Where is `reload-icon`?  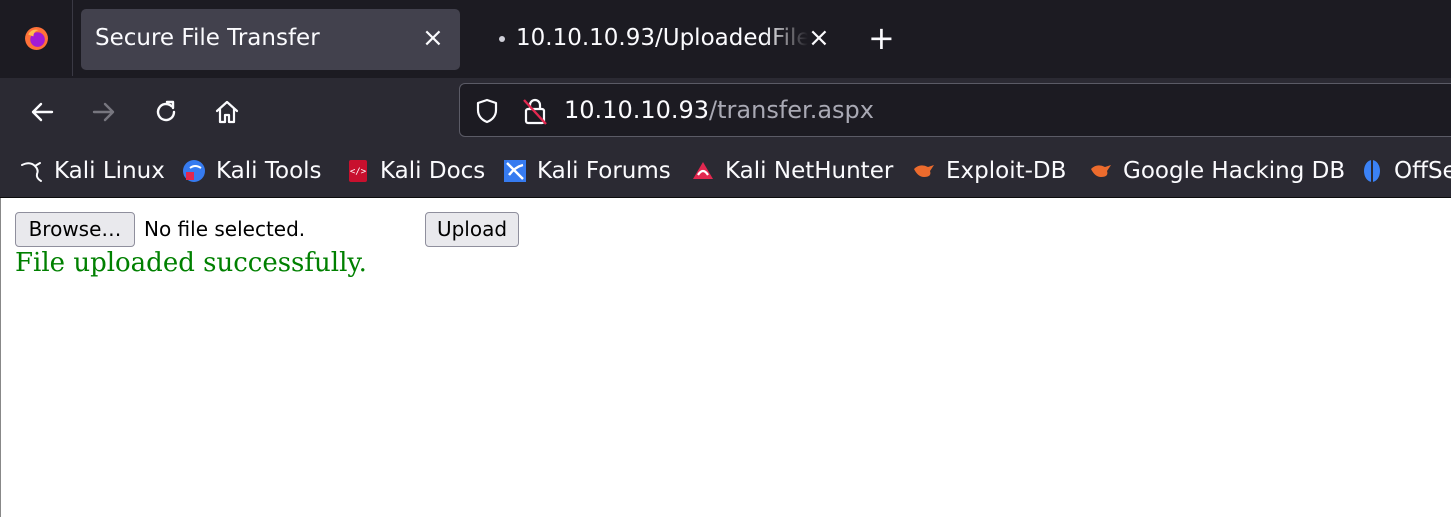
reload-icon is located at coordinates (166, 112).